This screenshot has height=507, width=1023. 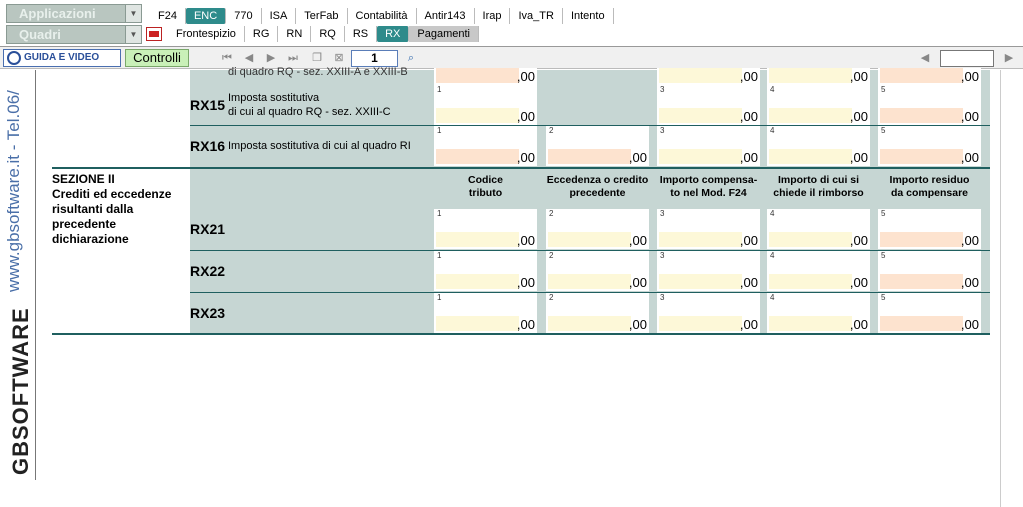 I want to click on rx21-field: 3,00, so click(x=708, y=229).